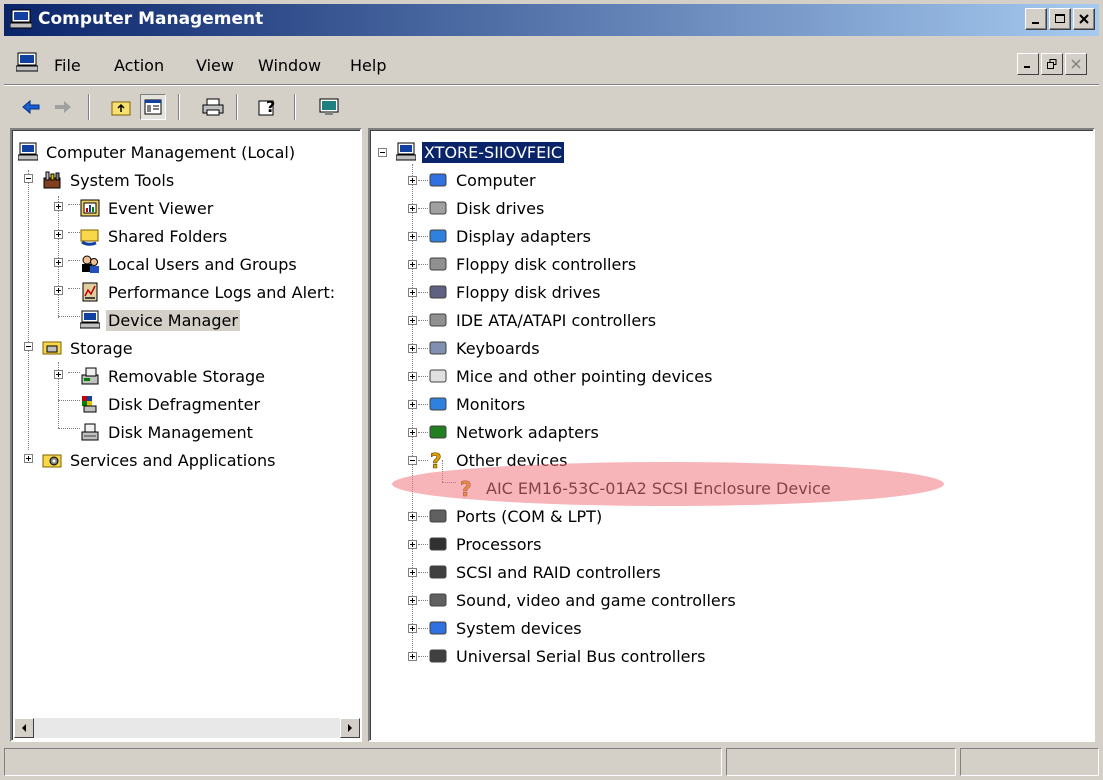 This screenshot has width=1103, height=780. I want to click on tree-item-storage: Storage, so click(88, 348).